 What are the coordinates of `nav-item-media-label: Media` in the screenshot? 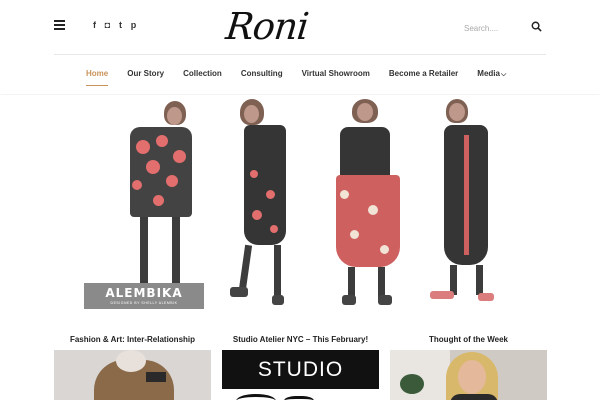 It's located at (488, 73).